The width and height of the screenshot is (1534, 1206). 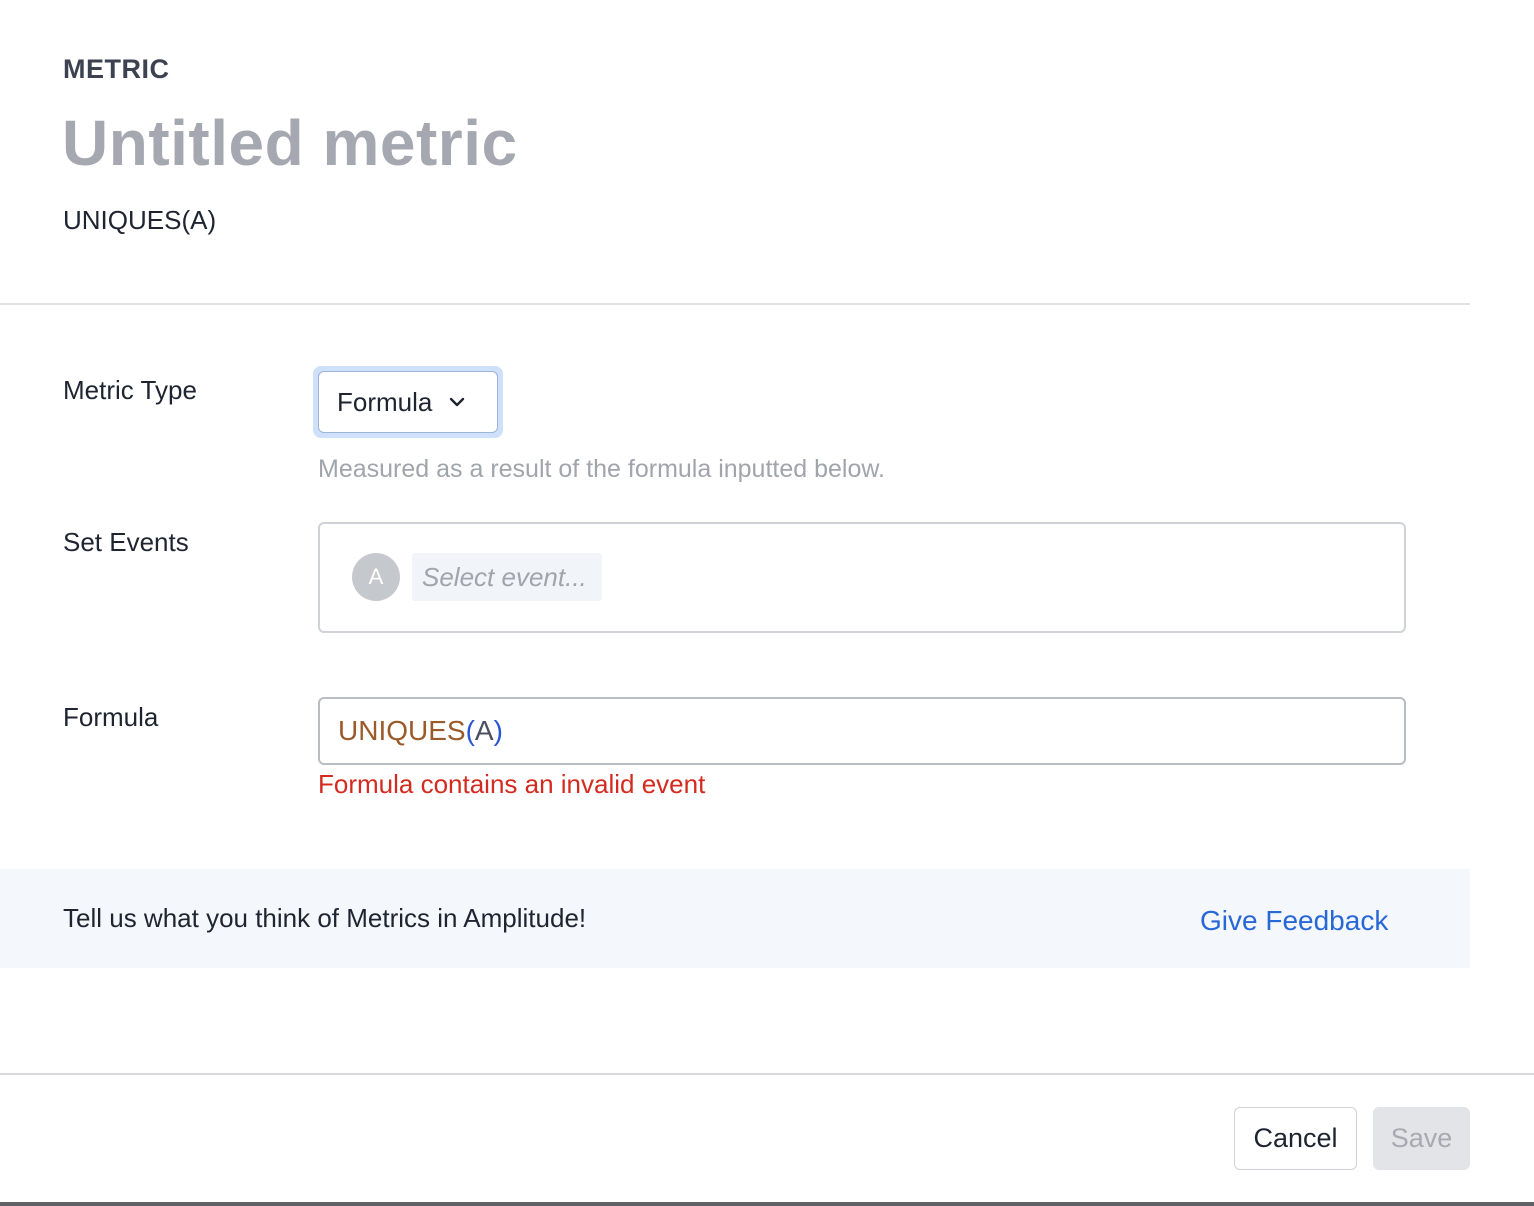 What do you see at coordinates (484, 730) in the screenshot?
I see `formula-argument-token: A` at bounding box center [484, 730].